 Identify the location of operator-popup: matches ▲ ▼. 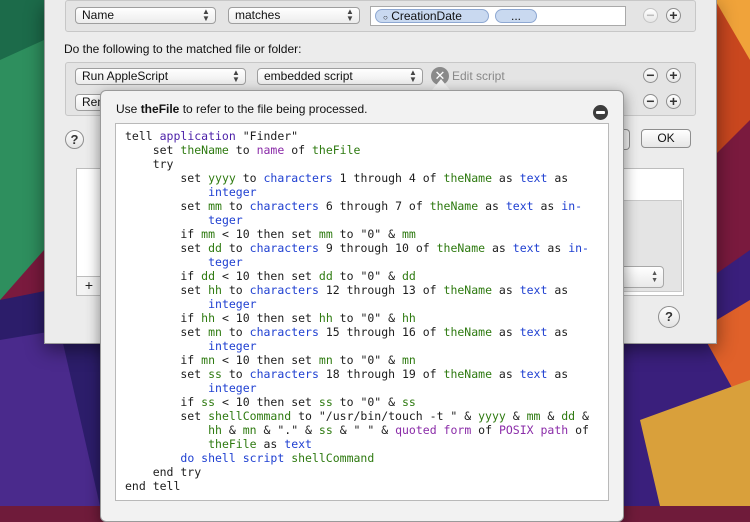
(294, 15).